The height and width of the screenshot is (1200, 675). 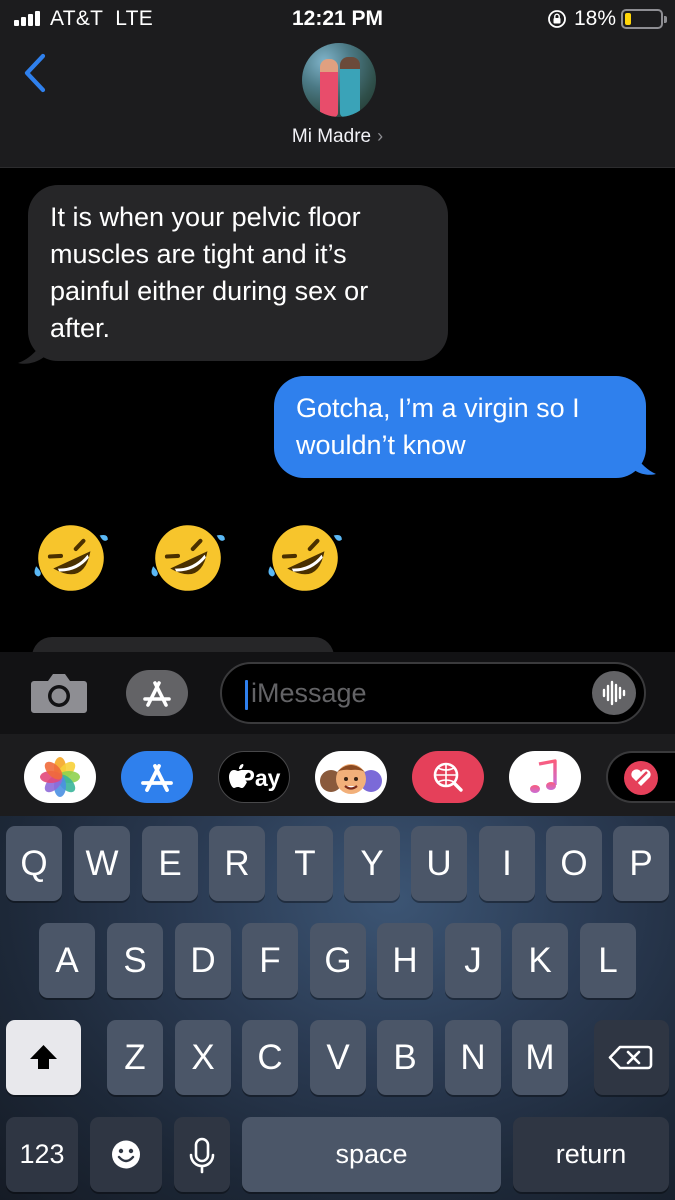 What do you see at coordinates (595, 18) in the screenshot?
I see `battery-percent: 18%` at bounding box center [595, 18].